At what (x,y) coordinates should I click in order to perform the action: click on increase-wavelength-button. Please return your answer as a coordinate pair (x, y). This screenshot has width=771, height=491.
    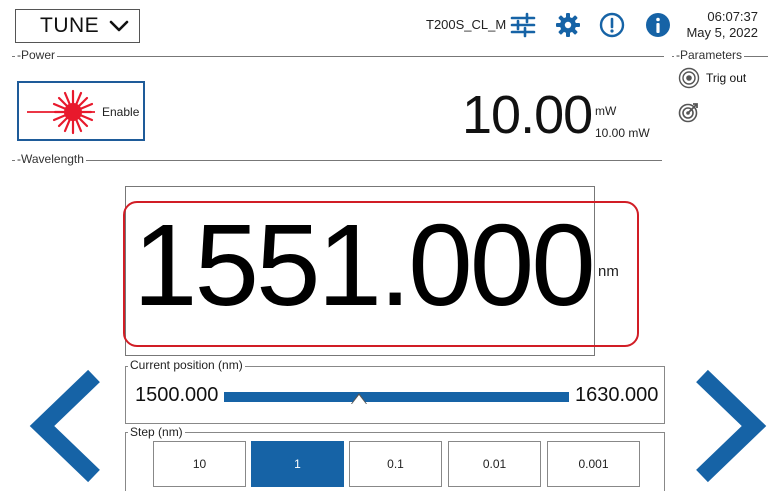
    Looking at the image, I should click on (729, 426).